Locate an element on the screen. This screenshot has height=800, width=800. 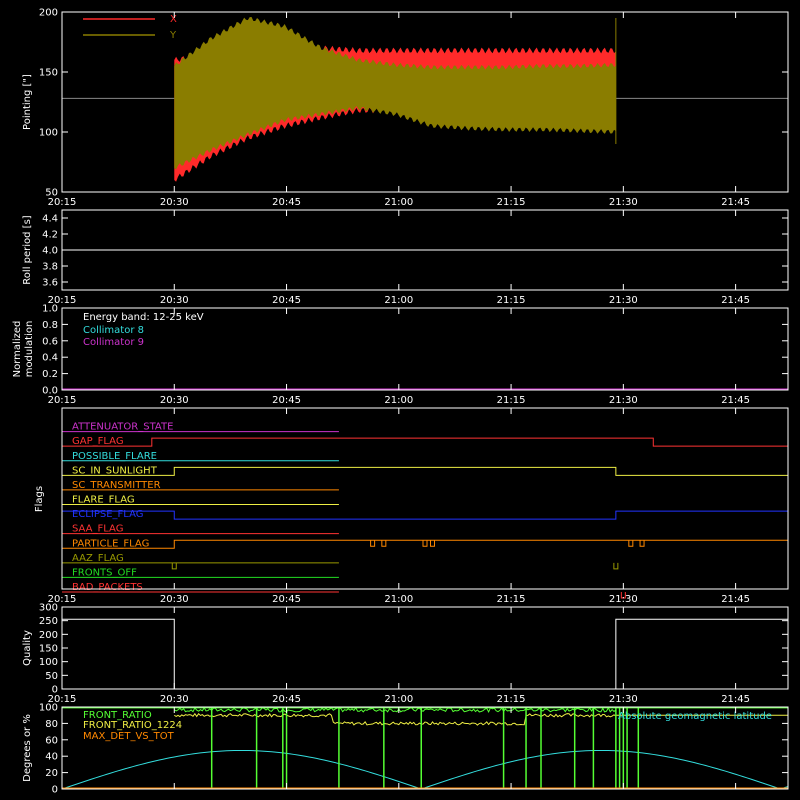
y-tick-label: 4.2 is located at coordinates (50, 235).